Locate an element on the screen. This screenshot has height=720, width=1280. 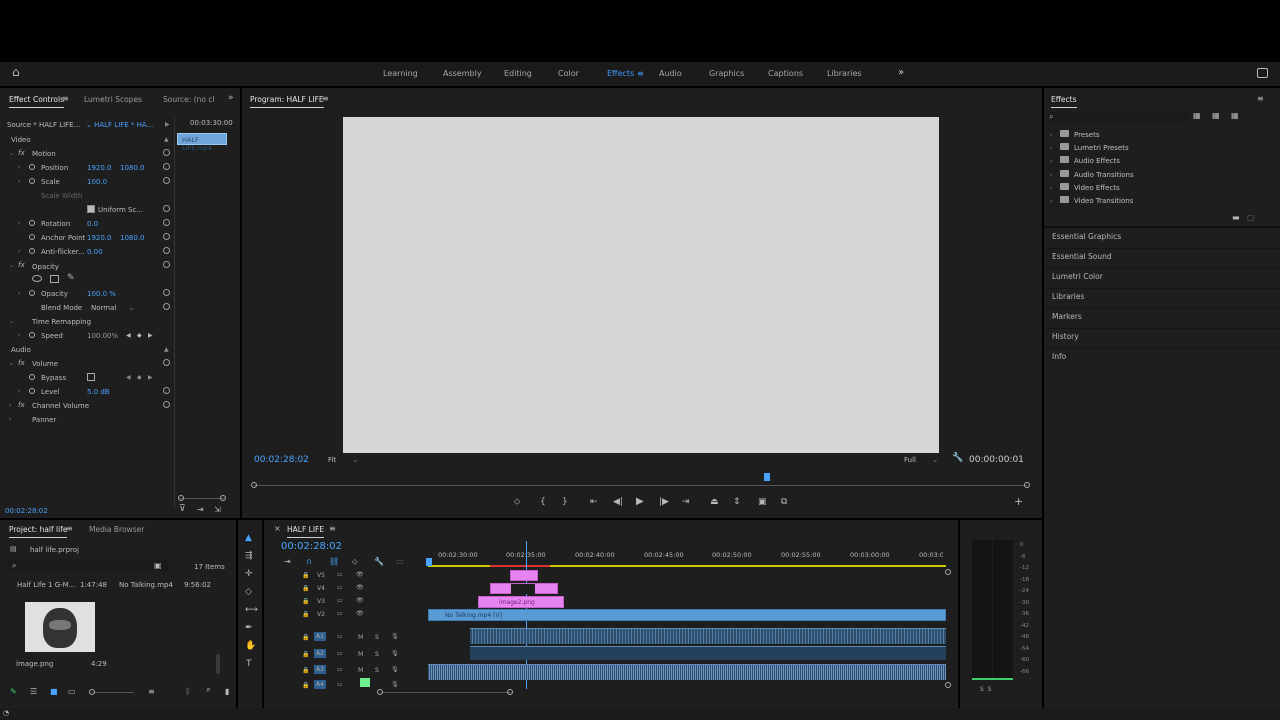
step-back-icon: ◀| is located at coordinates (618, 502).